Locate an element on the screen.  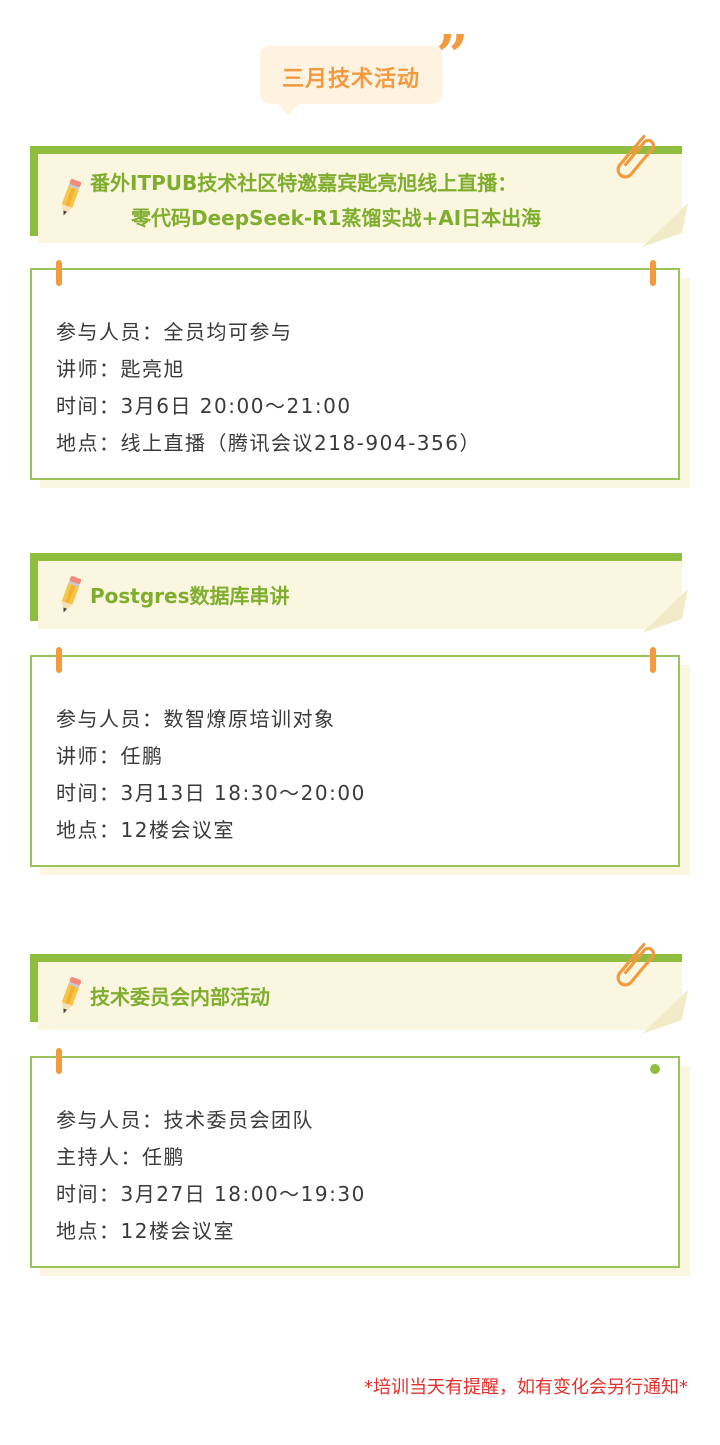
footer-note: *培训当天有提醒，如有变化会另行通知* is located at coordinates (526, 1387).